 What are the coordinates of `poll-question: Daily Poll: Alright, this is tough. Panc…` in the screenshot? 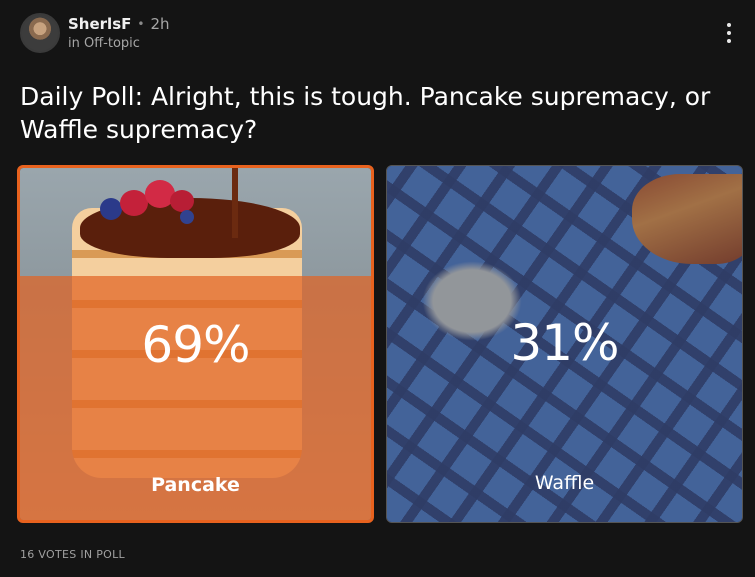 It's located at (365, 113).